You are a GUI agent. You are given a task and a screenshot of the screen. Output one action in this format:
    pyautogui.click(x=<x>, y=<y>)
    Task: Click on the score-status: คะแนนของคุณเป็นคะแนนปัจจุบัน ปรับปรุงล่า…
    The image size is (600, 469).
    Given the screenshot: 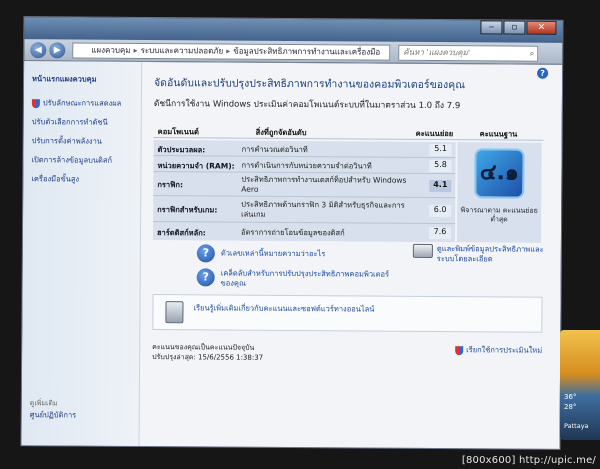 What is the action you would take?
    pyautogui.click(x=207, y=352)
    